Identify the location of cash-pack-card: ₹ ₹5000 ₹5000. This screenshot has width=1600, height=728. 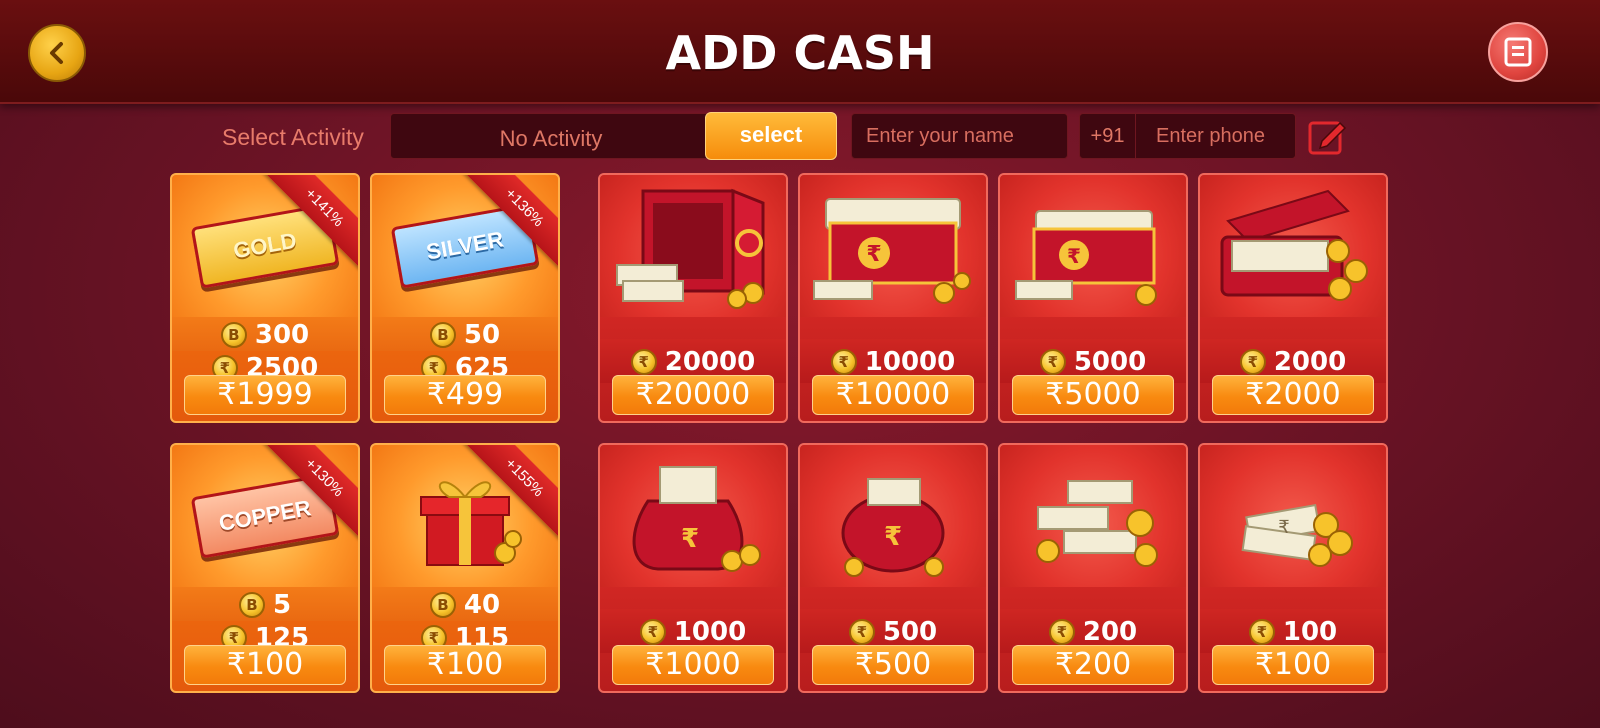
(1093, 298).